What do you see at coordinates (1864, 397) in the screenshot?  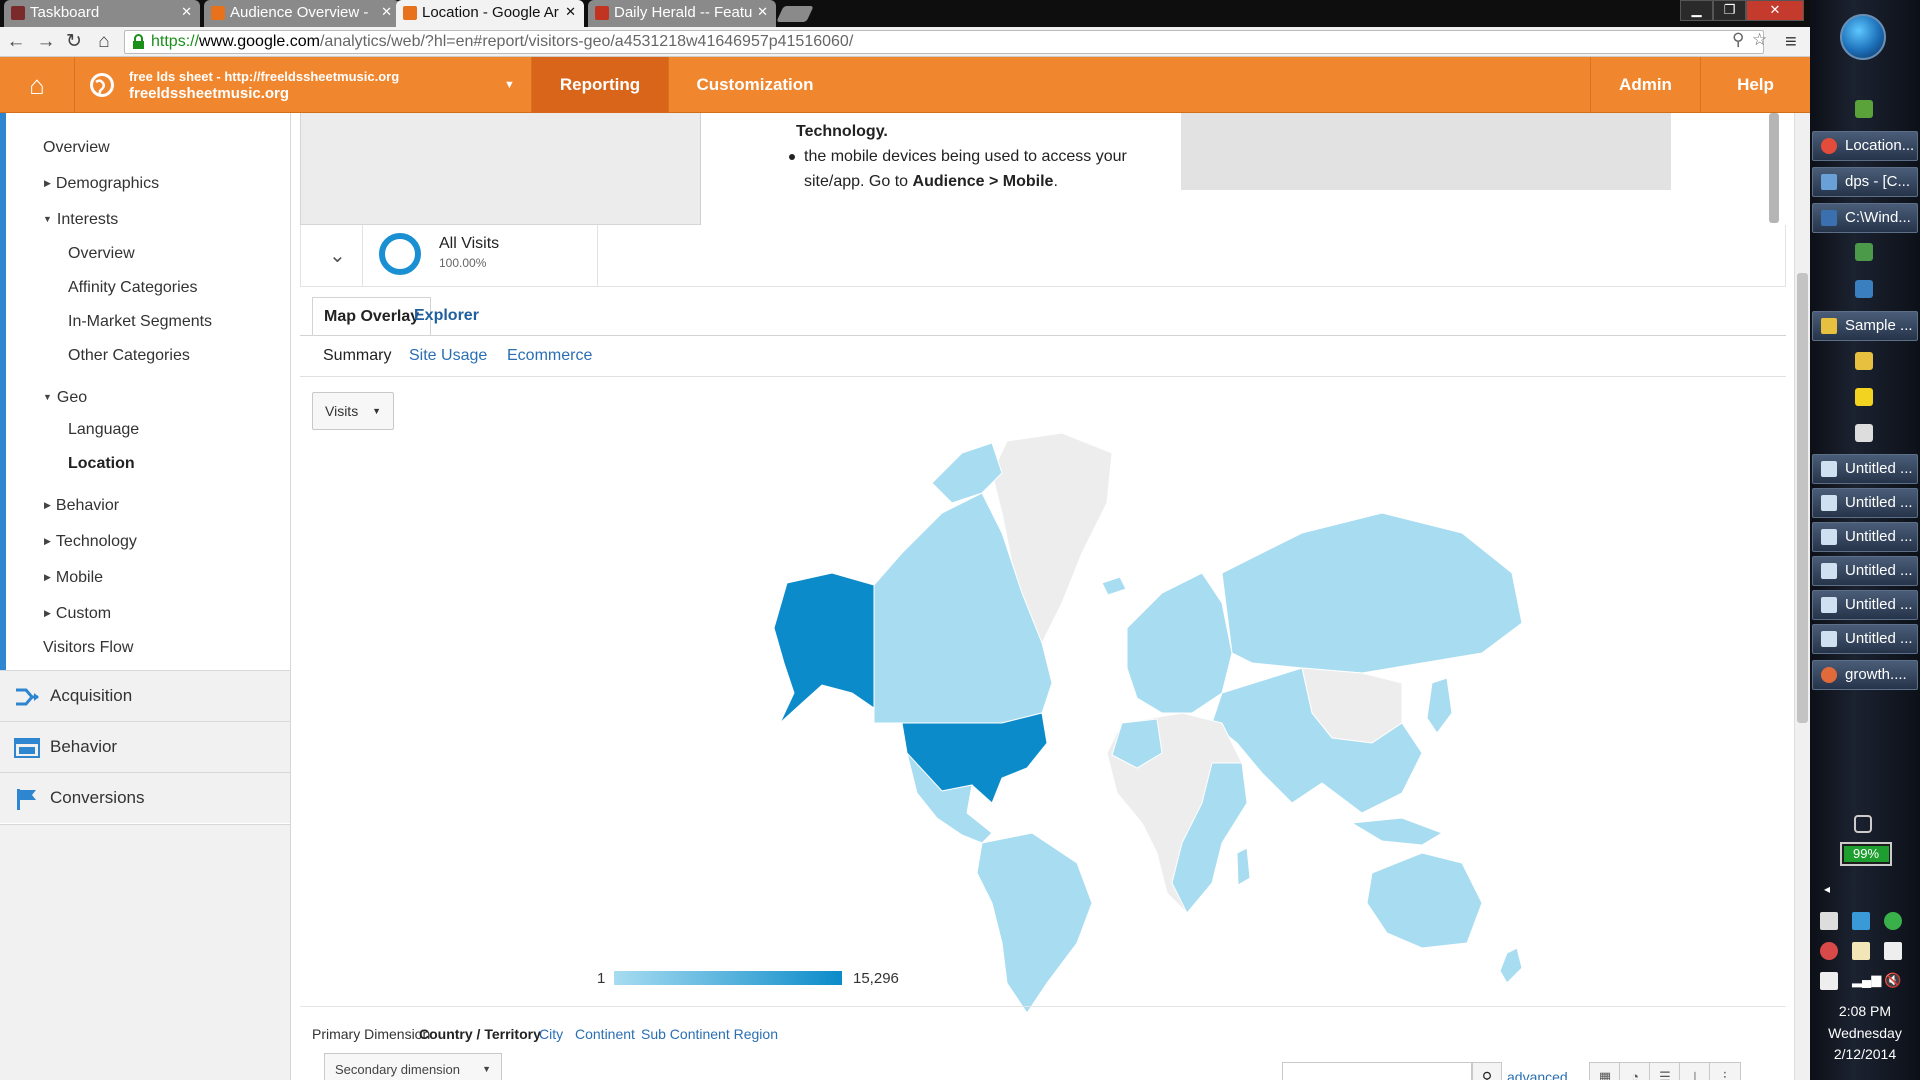 I see `sticky-note-icon` at bounding box center [1864, 397].